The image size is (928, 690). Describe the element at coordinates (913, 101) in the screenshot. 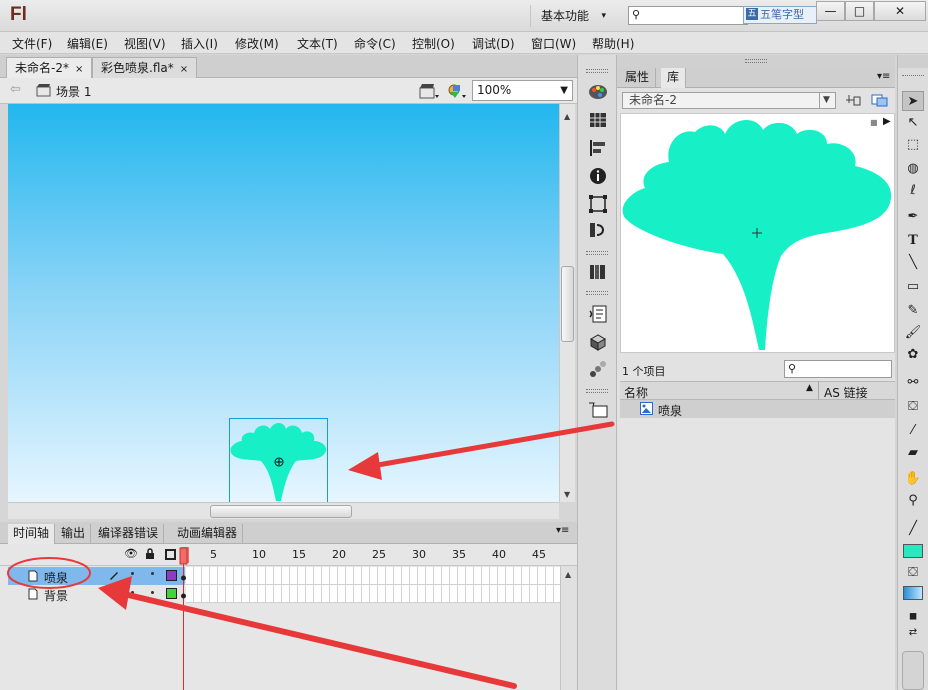

I see `selection-tool-icon: ➤` at that location.